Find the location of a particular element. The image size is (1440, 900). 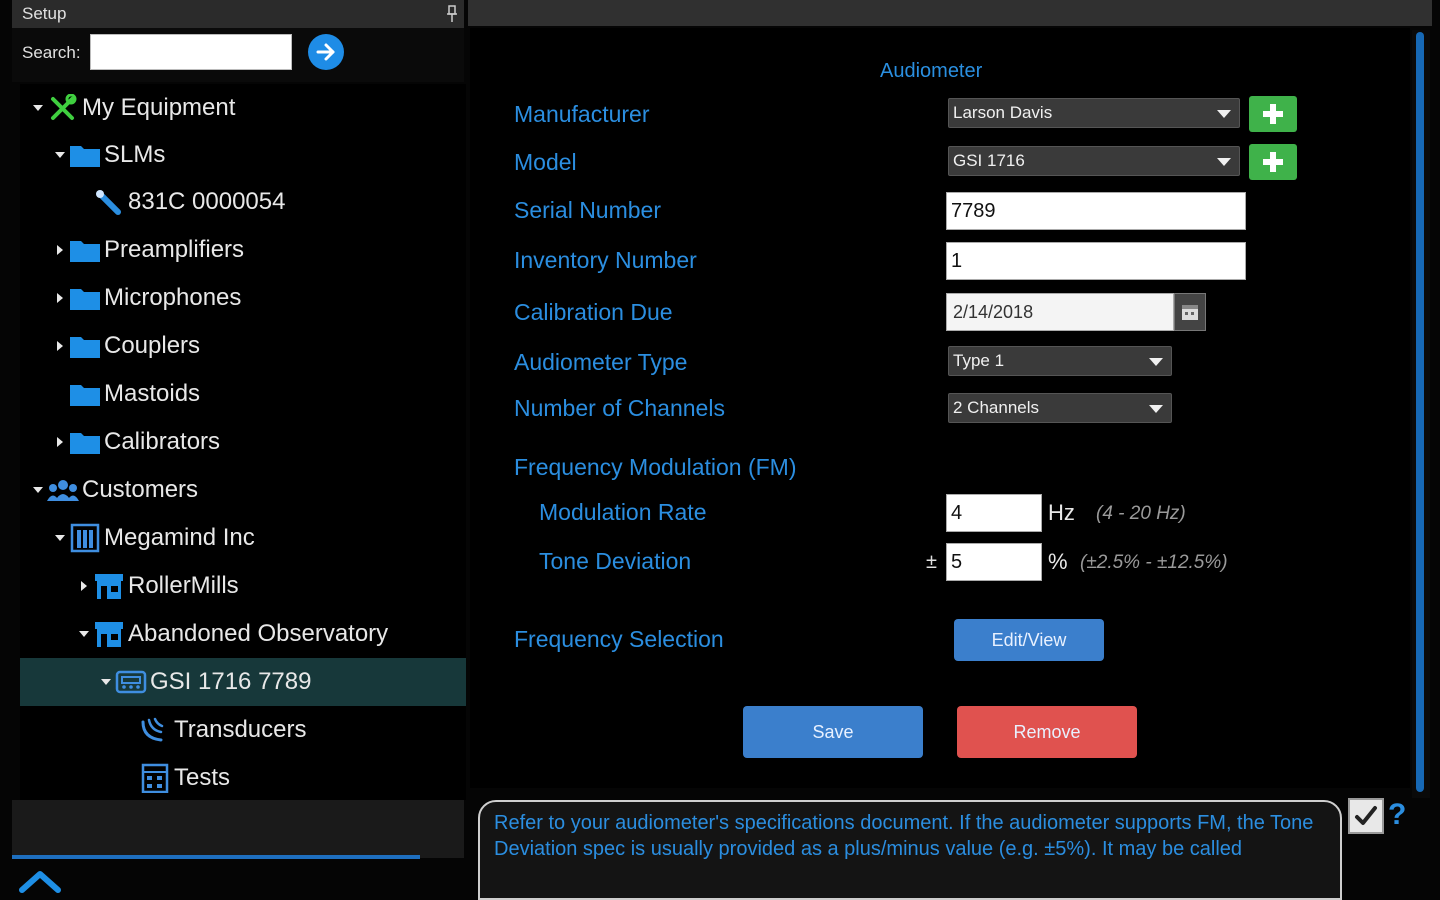

audiometer-type-label: Audiometer Type is located at coordinates (601, 362).